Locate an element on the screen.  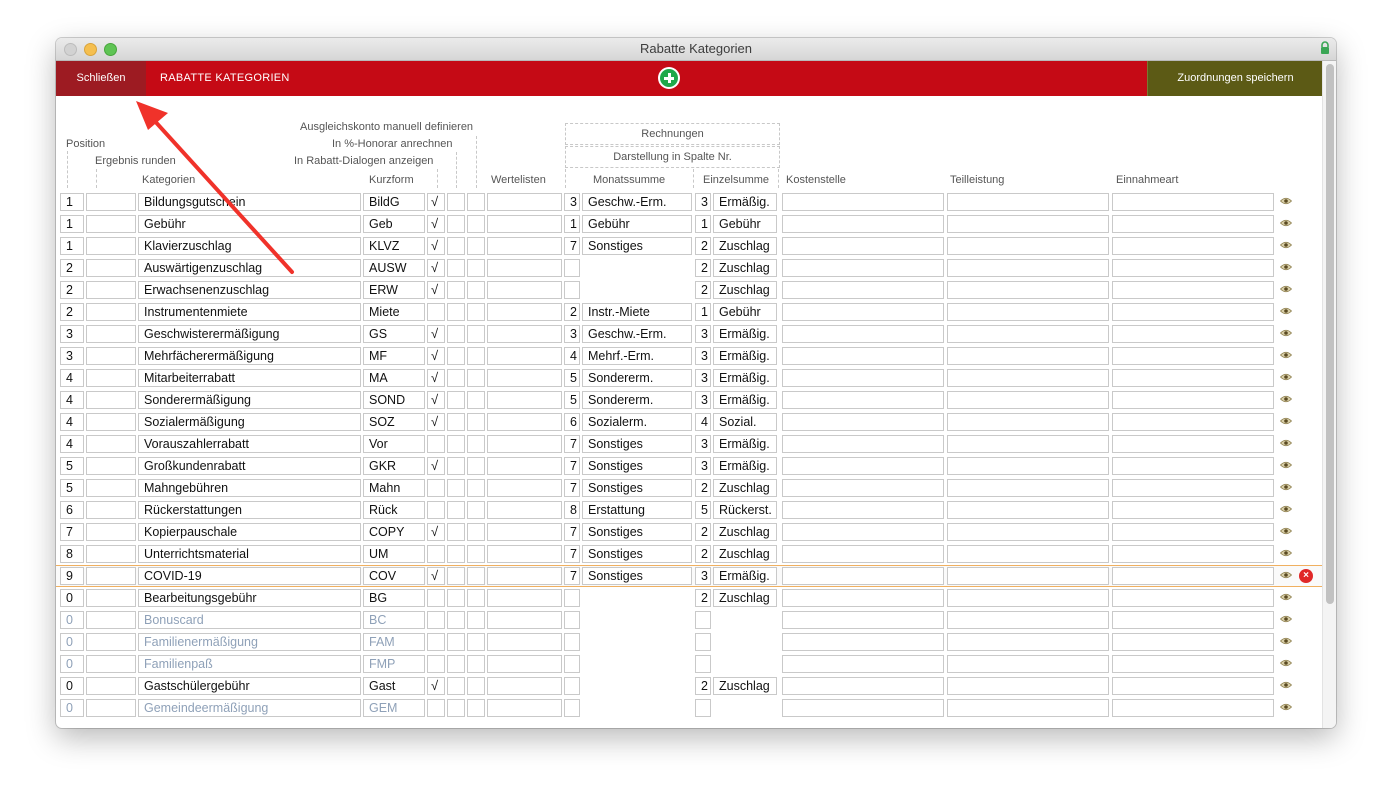
monthly-column-label: Instr.-Miete is located at coordinates (637, 312).